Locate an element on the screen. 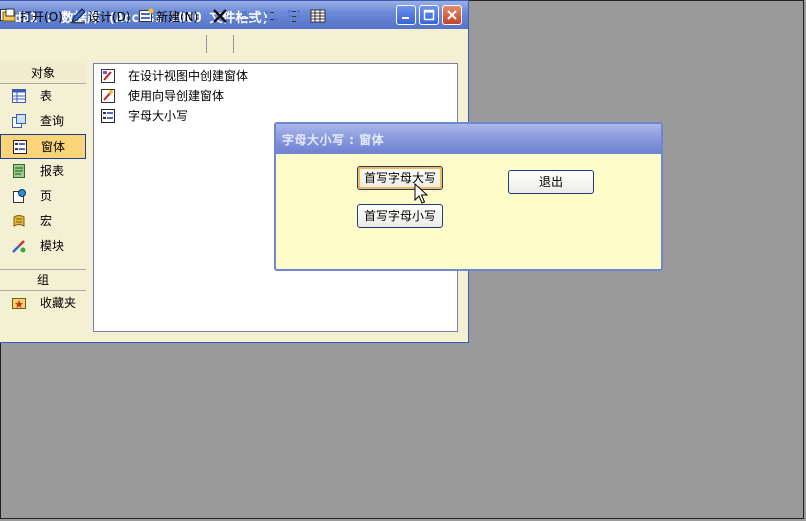 This screenshot has height=521, width=806. table-icon is located at coordinates (19, 96).